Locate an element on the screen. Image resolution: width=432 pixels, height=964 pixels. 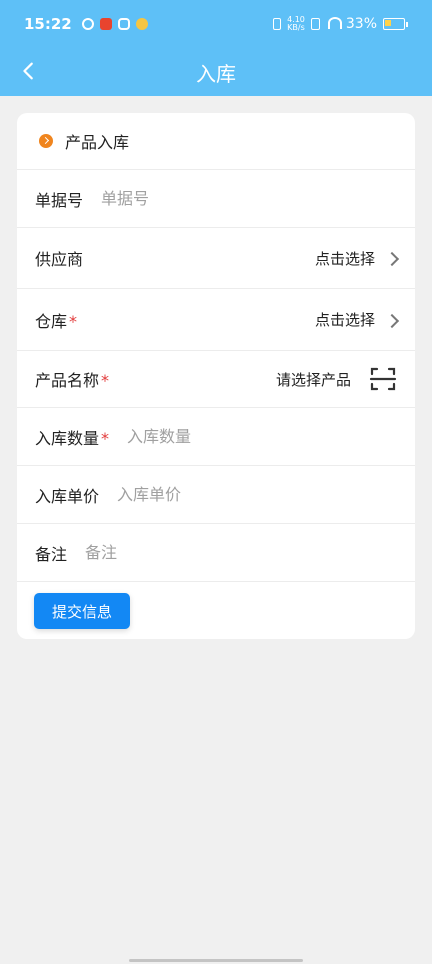
doc-no-row: 单据号 is located at coordinates (216, 199).